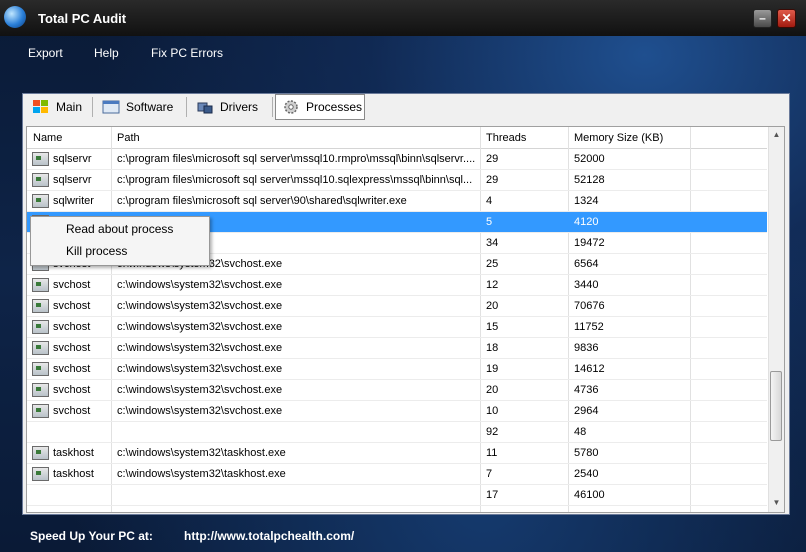 This screenshot has width=806, height=552. What do you see at coordinates (205, 107) in the screenshot?
I see `drivers-icon` at bounding box center [205, 107].